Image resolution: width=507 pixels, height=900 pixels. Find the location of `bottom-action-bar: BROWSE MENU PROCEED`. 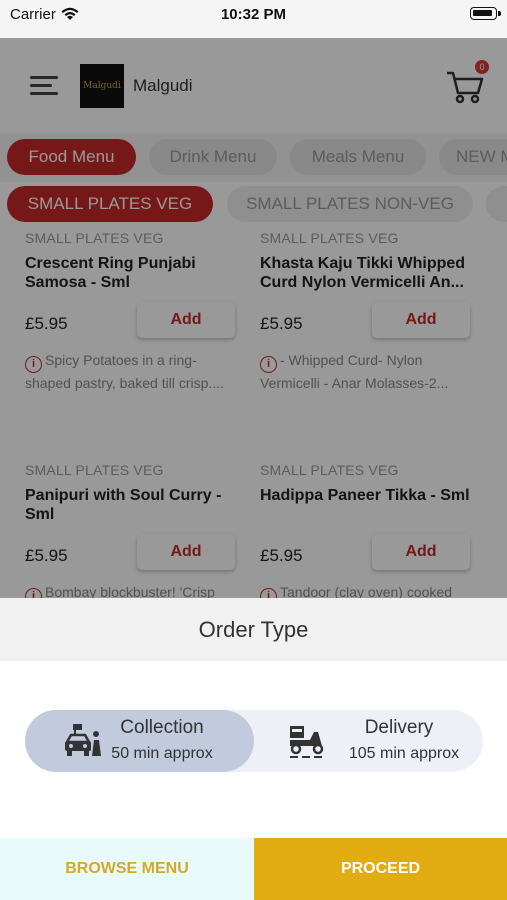

bottom-action-bar: BROWSE MENU PROCEED is located at coordinates (253, 869).